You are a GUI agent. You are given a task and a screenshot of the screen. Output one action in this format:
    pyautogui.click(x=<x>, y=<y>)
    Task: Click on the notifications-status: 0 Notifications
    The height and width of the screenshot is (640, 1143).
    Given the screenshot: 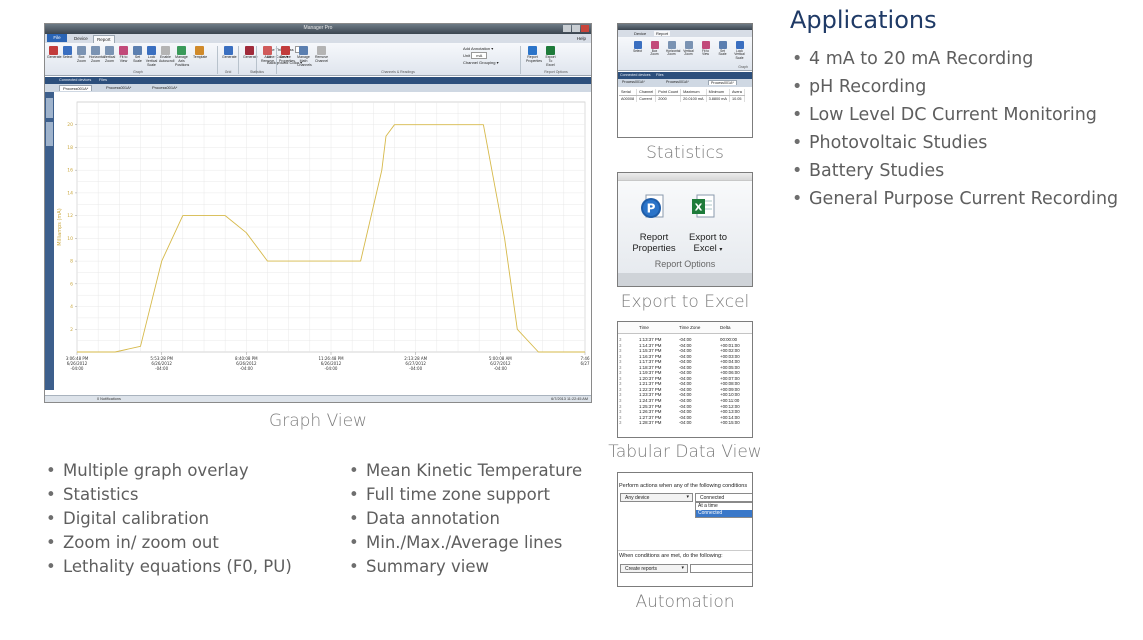 What is the action you would take?
    pyautogui.click(x=109, y=399)
    